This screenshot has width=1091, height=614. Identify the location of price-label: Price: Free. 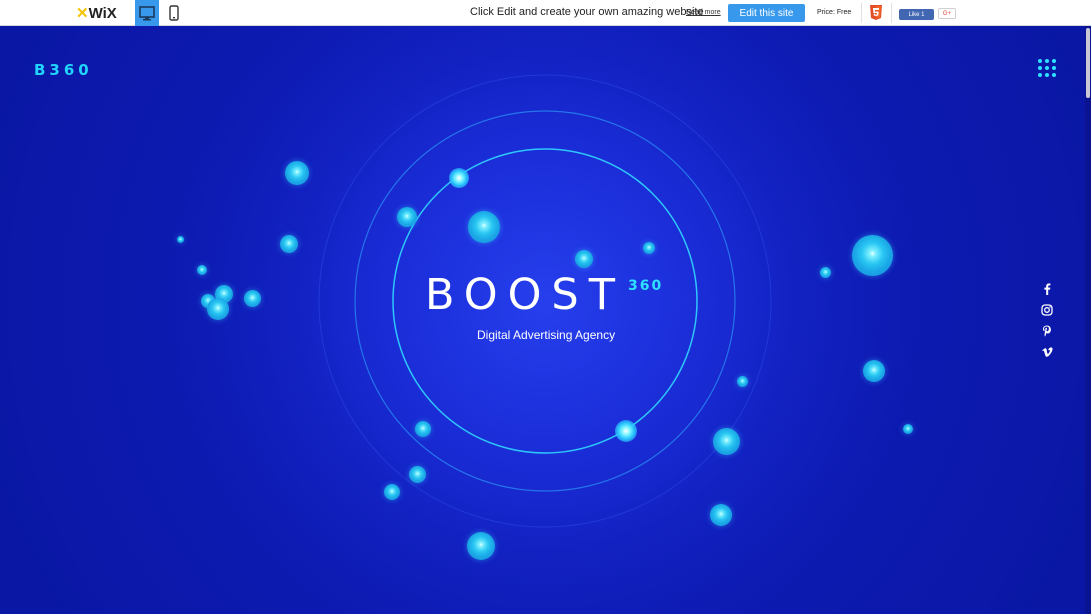
(834, 12).